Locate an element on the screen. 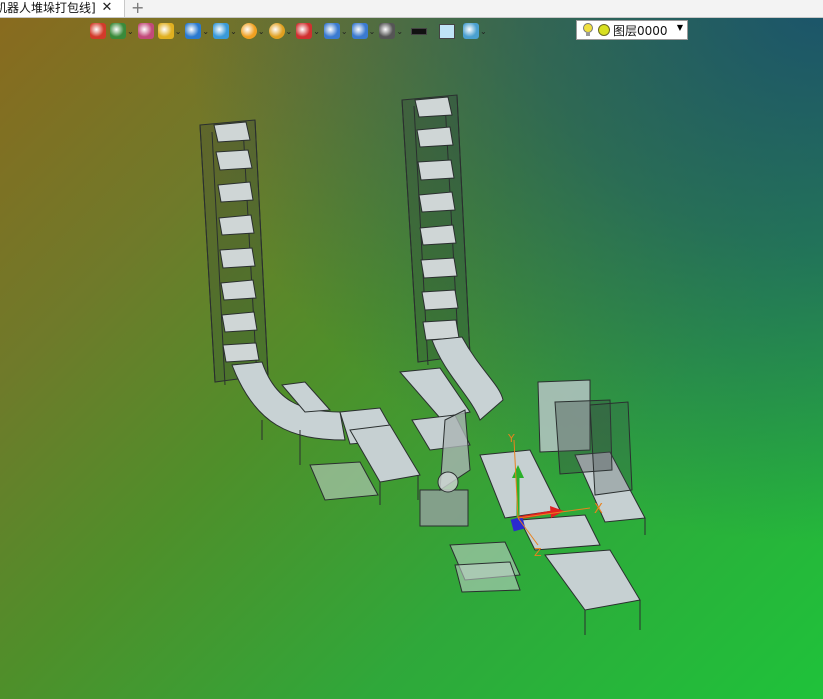  person-button: ⌄ is located at coordinates (122, 31).